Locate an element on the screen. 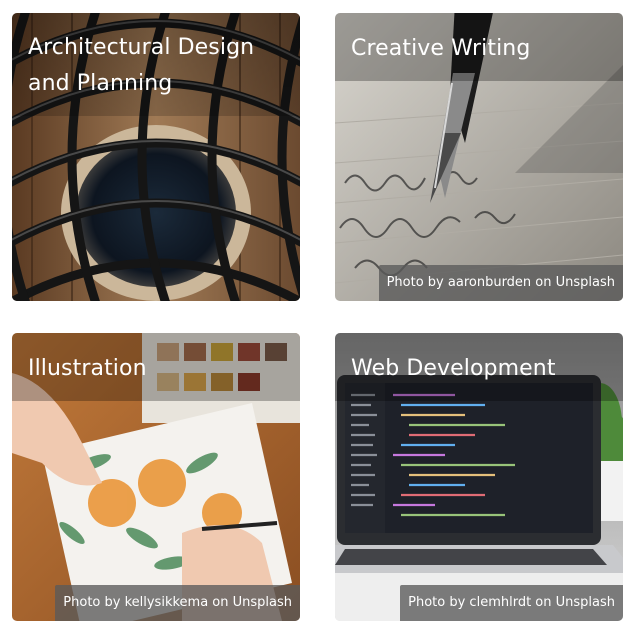  photo-credit: Photo by clemhlrdt on Unsplash is located at coordinates (511, 603).